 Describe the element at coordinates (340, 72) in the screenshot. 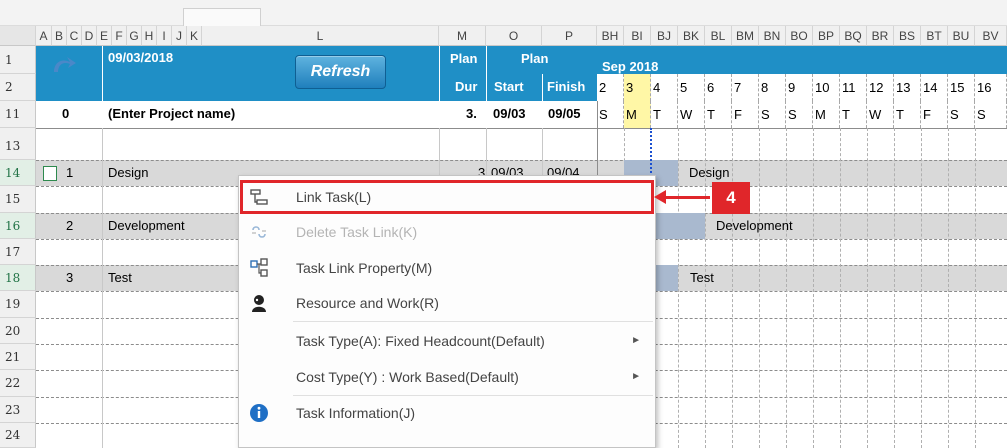

I see `refresh-button: Refresh` at that location.